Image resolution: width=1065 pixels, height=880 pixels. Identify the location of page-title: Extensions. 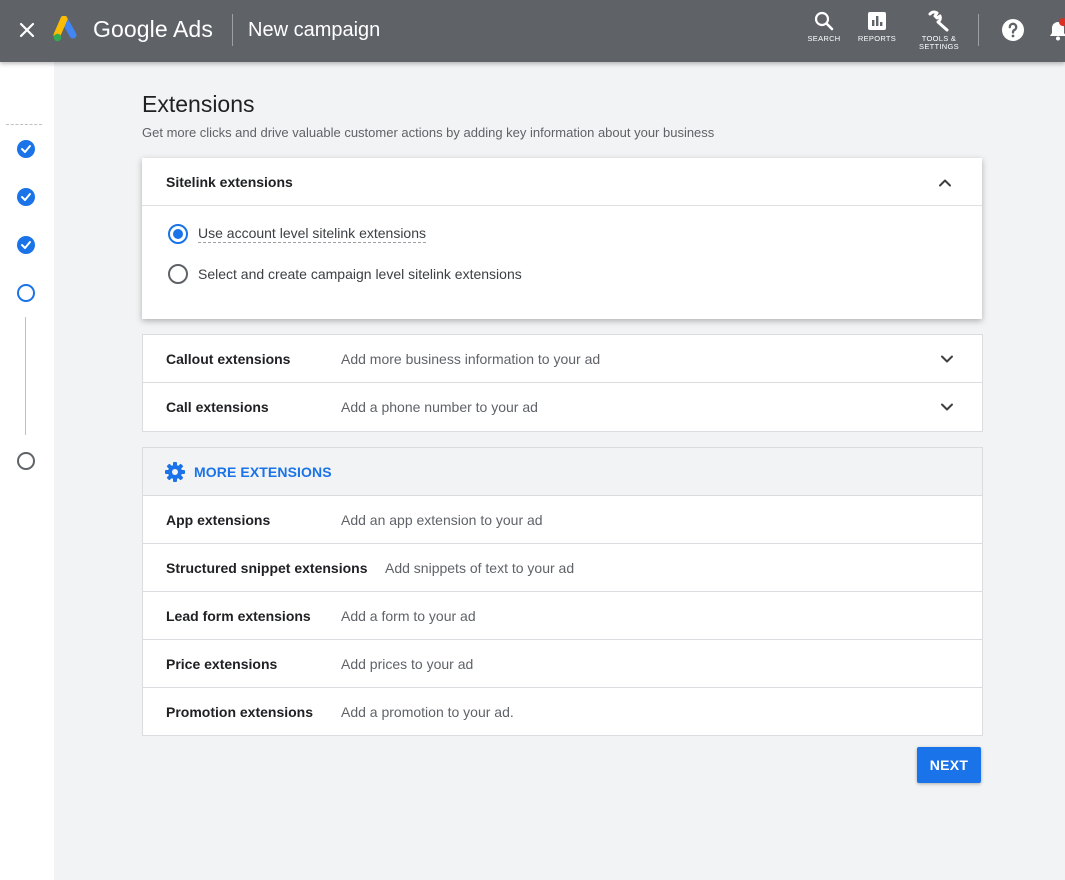
(198, 104).